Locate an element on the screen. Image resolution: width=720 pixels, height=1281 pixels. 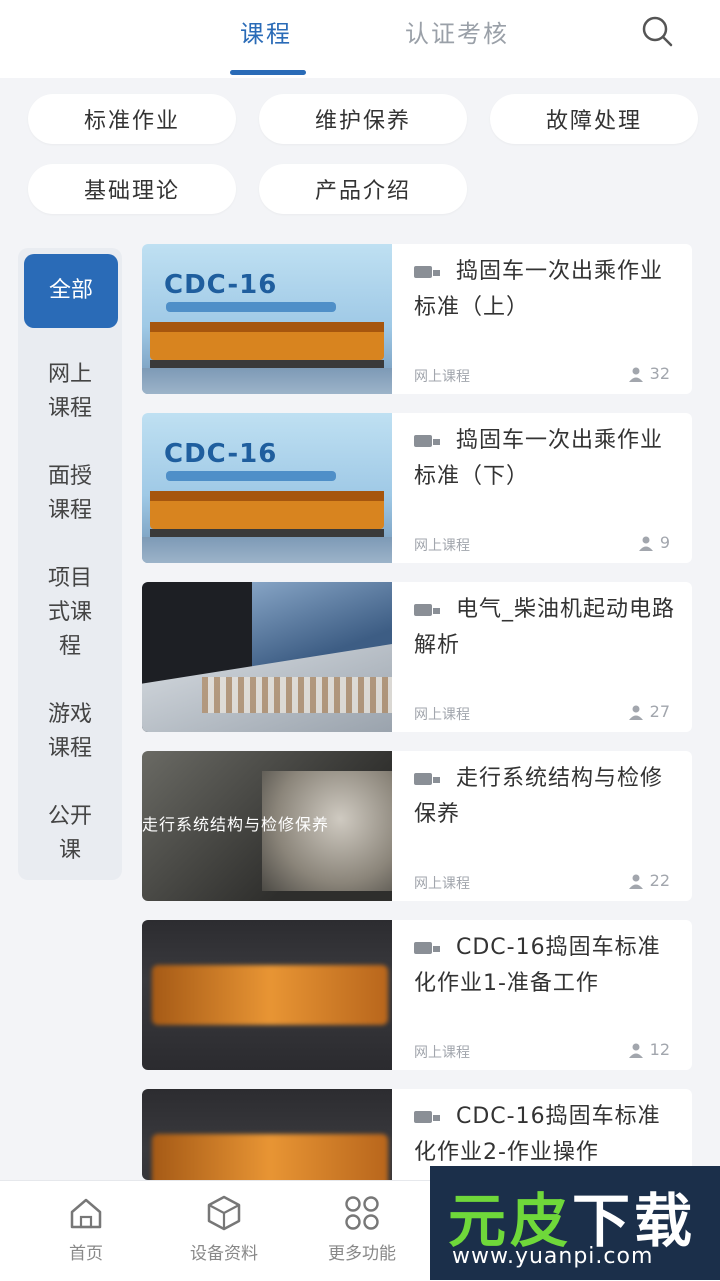
box-icon is located at coordinates (224, 1213).